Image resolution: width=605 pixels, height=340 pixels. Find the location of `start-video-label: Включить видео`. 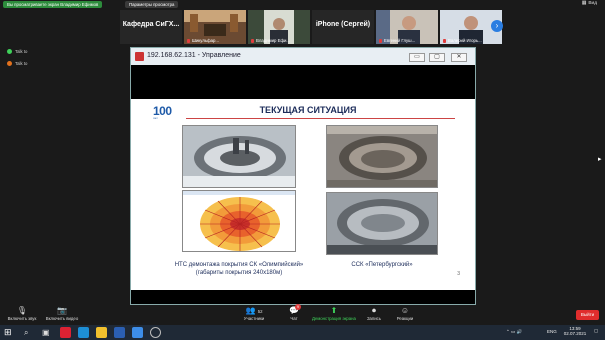

start-video-label: Включить видео is located at coordinates (62, 318).